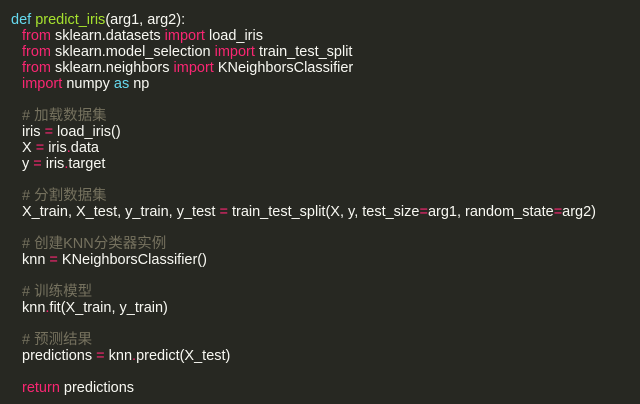  What do you see at coordinates (57, 292) in the screenshot?
I see `comment-token: # 训练模型` at bounding box center [57, 292].